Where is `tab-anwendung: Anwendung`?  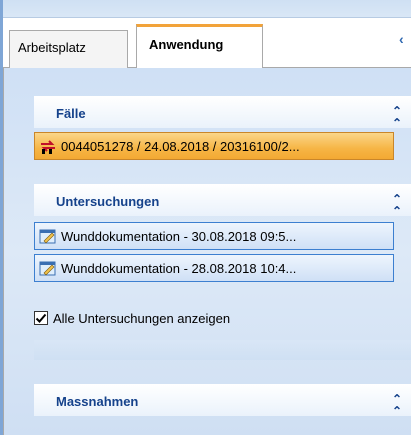 tab-anwendung: Anwendung is located at coordinates (199, 46).